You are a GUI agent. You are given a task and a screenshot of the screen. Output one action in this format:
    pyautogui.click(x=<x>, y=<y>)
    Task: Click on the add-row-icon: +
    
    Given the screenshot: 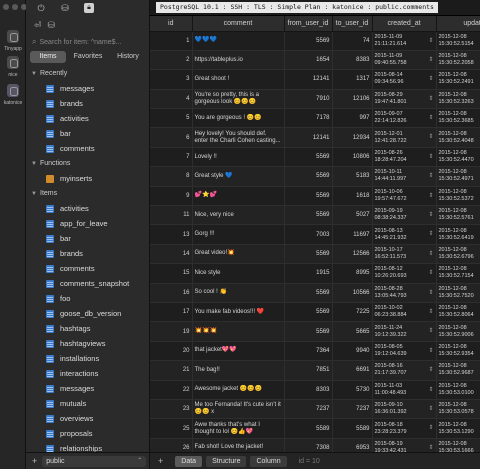 What is the action you would take?
    pyautogui.click(x=160, y=461)
    